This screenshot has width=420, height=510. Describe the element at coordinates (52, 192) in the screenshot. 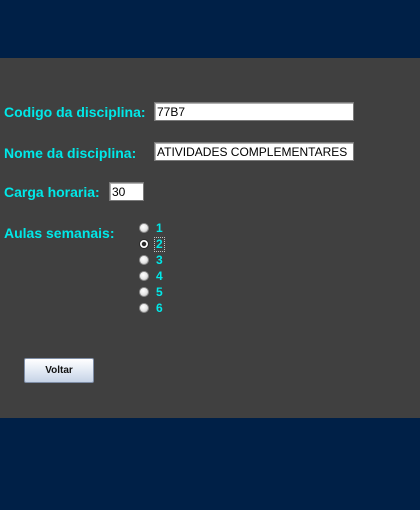

I see `carga-label: Carga horaria:` at that location.